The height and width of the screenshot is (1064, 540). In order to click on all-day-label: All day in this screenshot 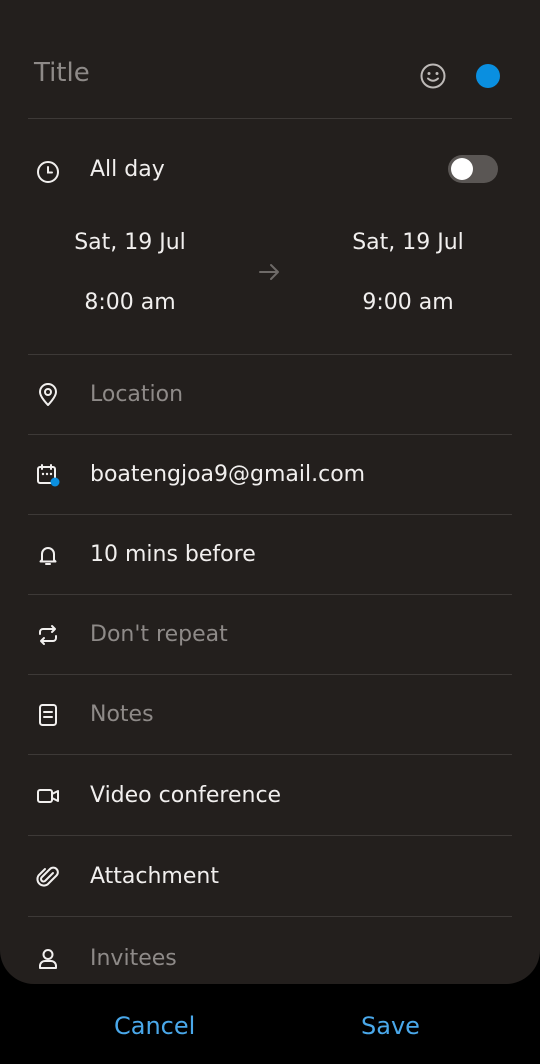, I will do `click(127, 169)`.